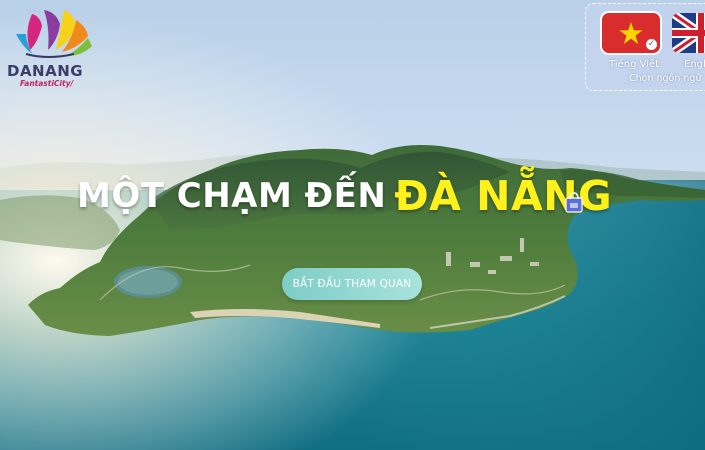 Image resolution: width=705 pixels, height=450 pixels. I want to click on headline-white-text: MỘT CHẠM ĐẾN, so click(232, 196).